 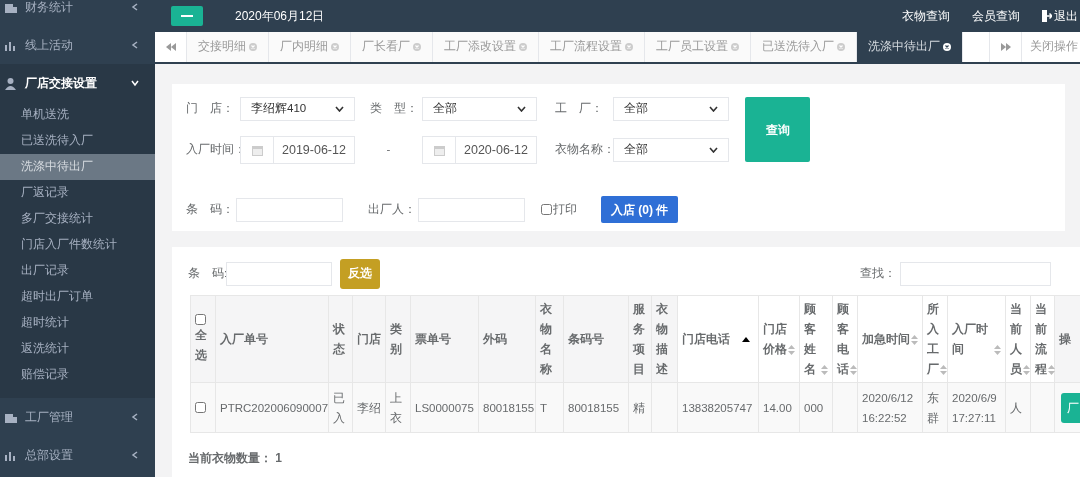 What do you see at coordinates (888, 407) in the screenshot?
I see `table-cell: 2020/6/12 16:22:52` at bounding box center [888, 407].